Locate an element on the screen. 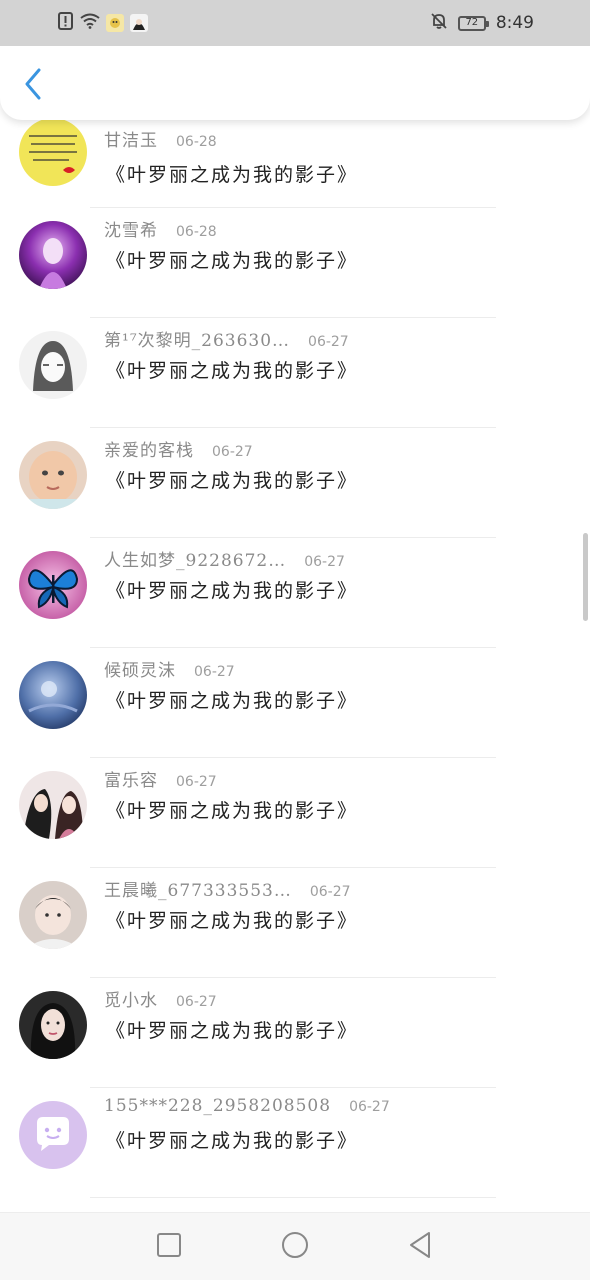 The image size is (590, 1280). battery-level: 72 is located at coordinates (472, 22).